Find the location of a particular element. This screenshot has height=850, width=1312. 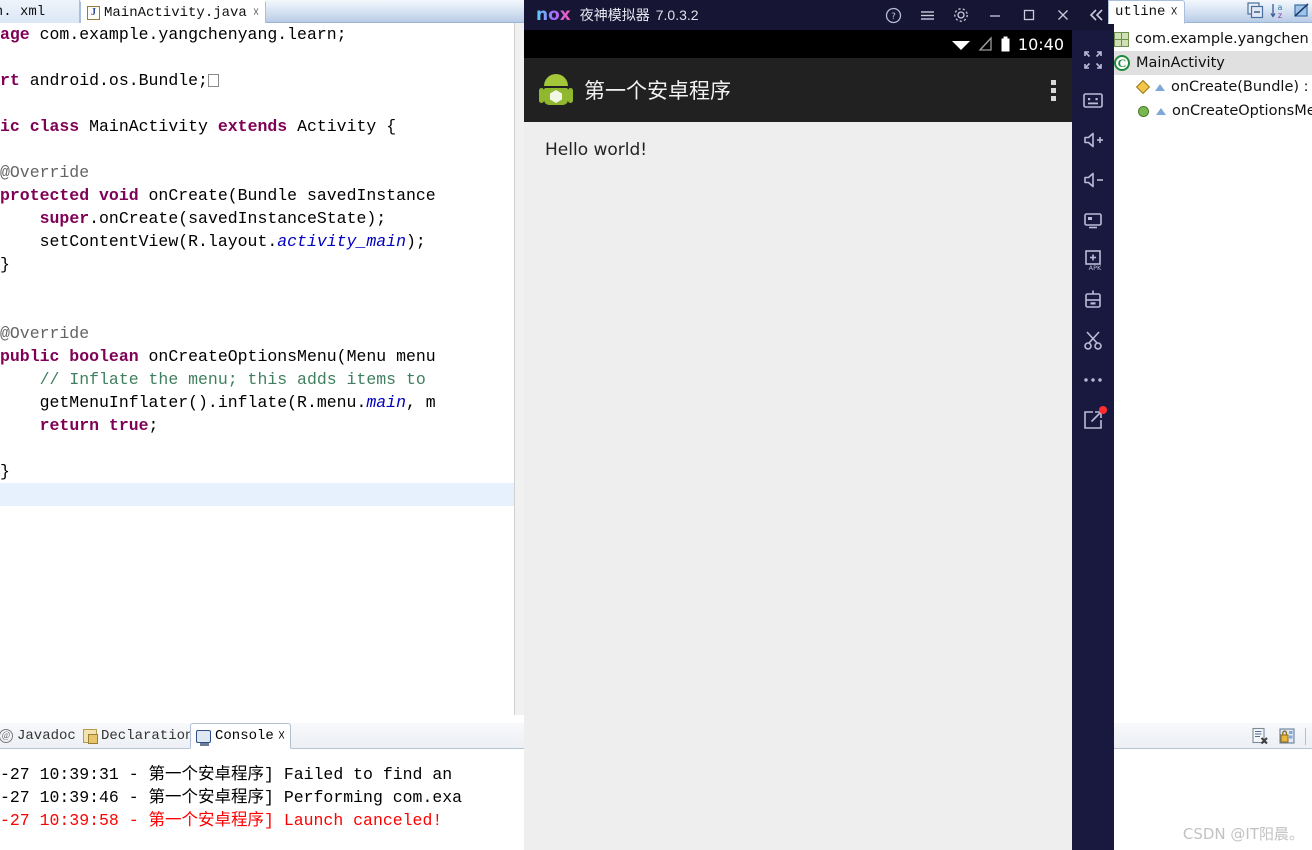

tab-declaration: Declaration is located at coordinates (138, 736).